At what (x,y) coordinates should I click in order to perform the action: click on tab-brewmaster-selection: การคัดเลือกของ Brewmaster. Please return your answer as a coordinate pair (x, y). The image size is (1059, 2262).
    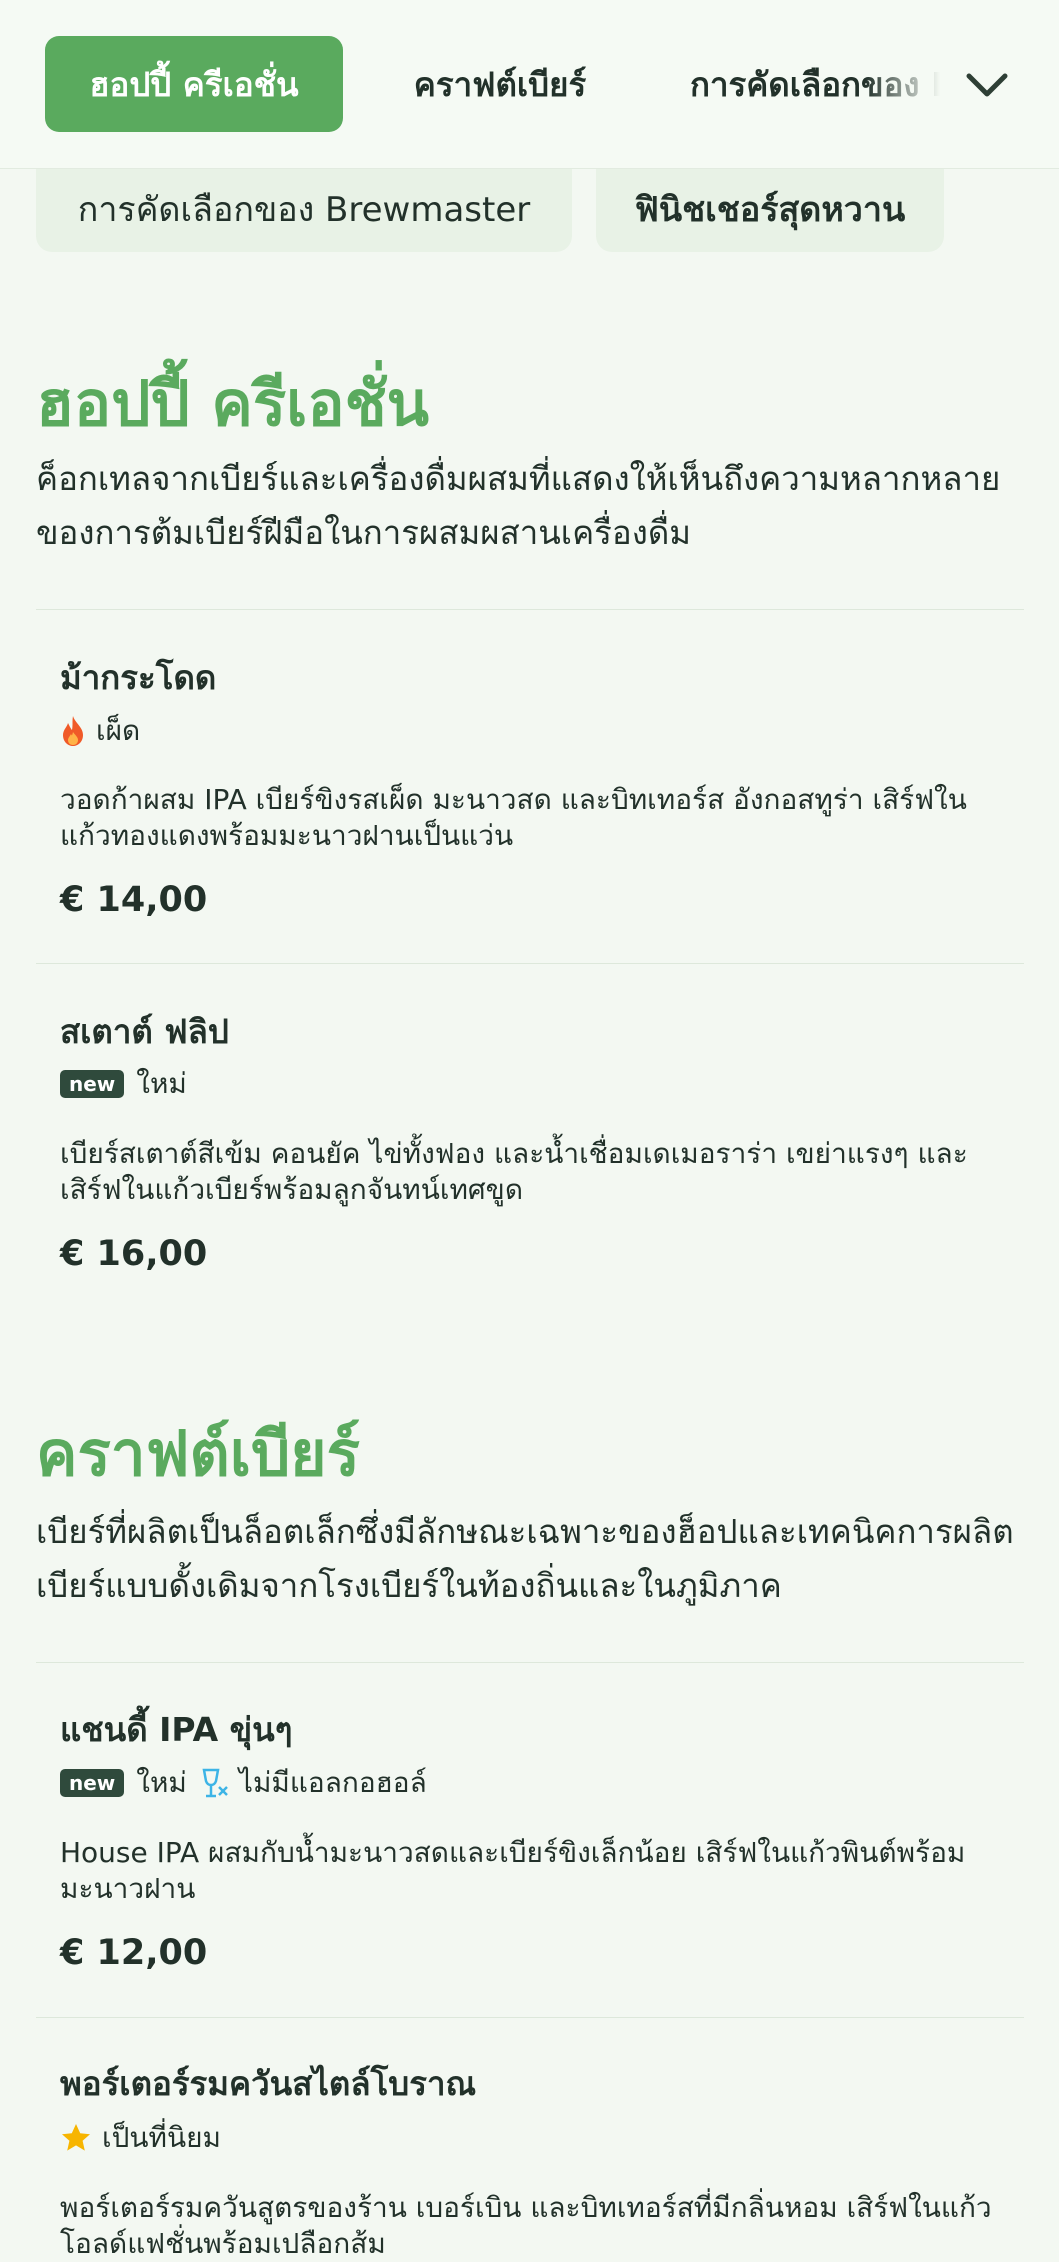
    Looking at the image, I should click on (815, 84).